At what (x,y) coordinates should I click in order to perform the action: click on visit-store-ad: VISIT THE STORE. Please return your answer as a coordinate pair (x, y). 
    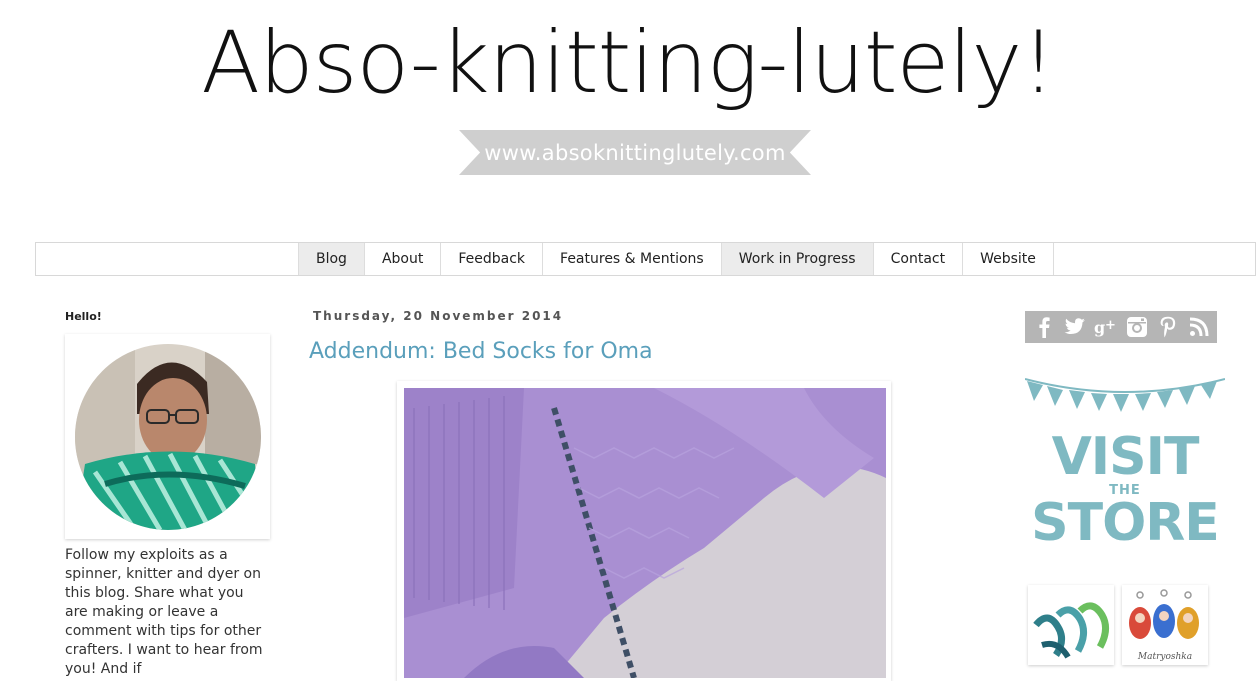
    Looking at the image, I should click on (1125, 465).